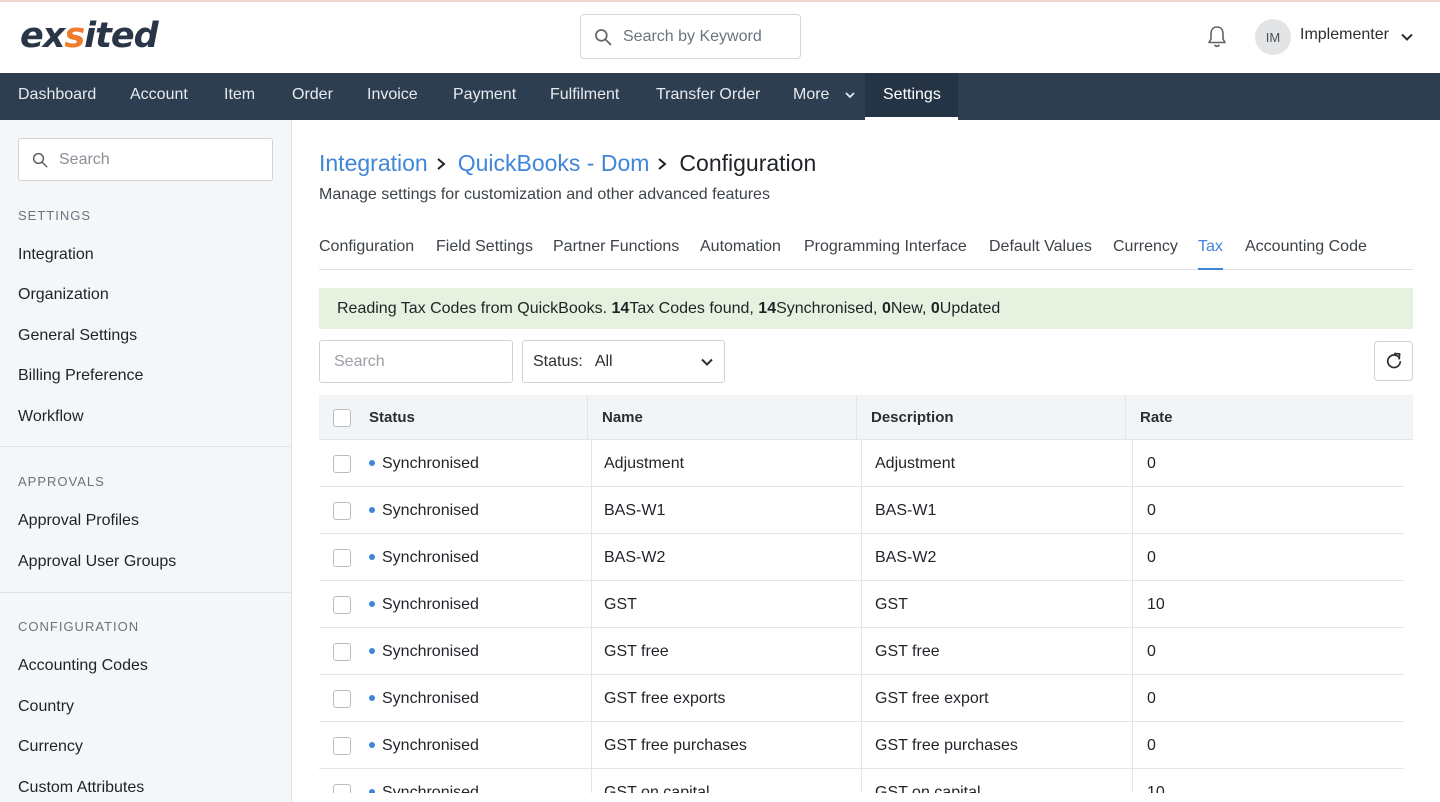 Image resolution: width=1440 pixels, height=802 pixels. I want to click on cell-name: GST free exports, so click(665, 698).